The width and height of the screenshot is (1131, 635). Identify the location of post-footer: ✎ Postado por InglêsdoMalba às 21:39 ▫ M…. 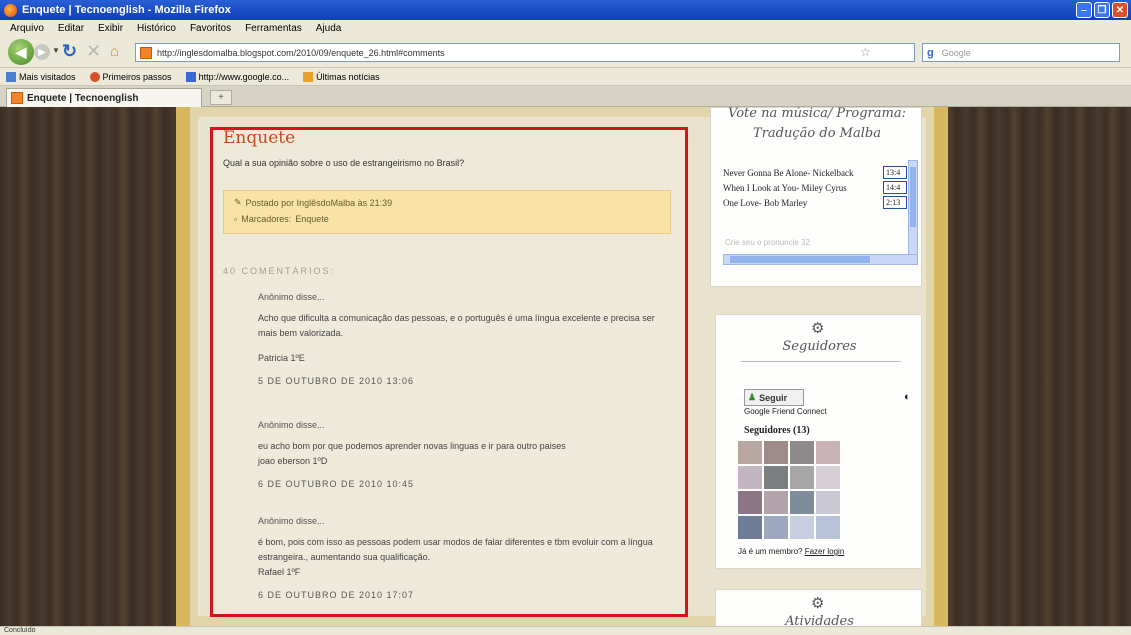
(447, 212).